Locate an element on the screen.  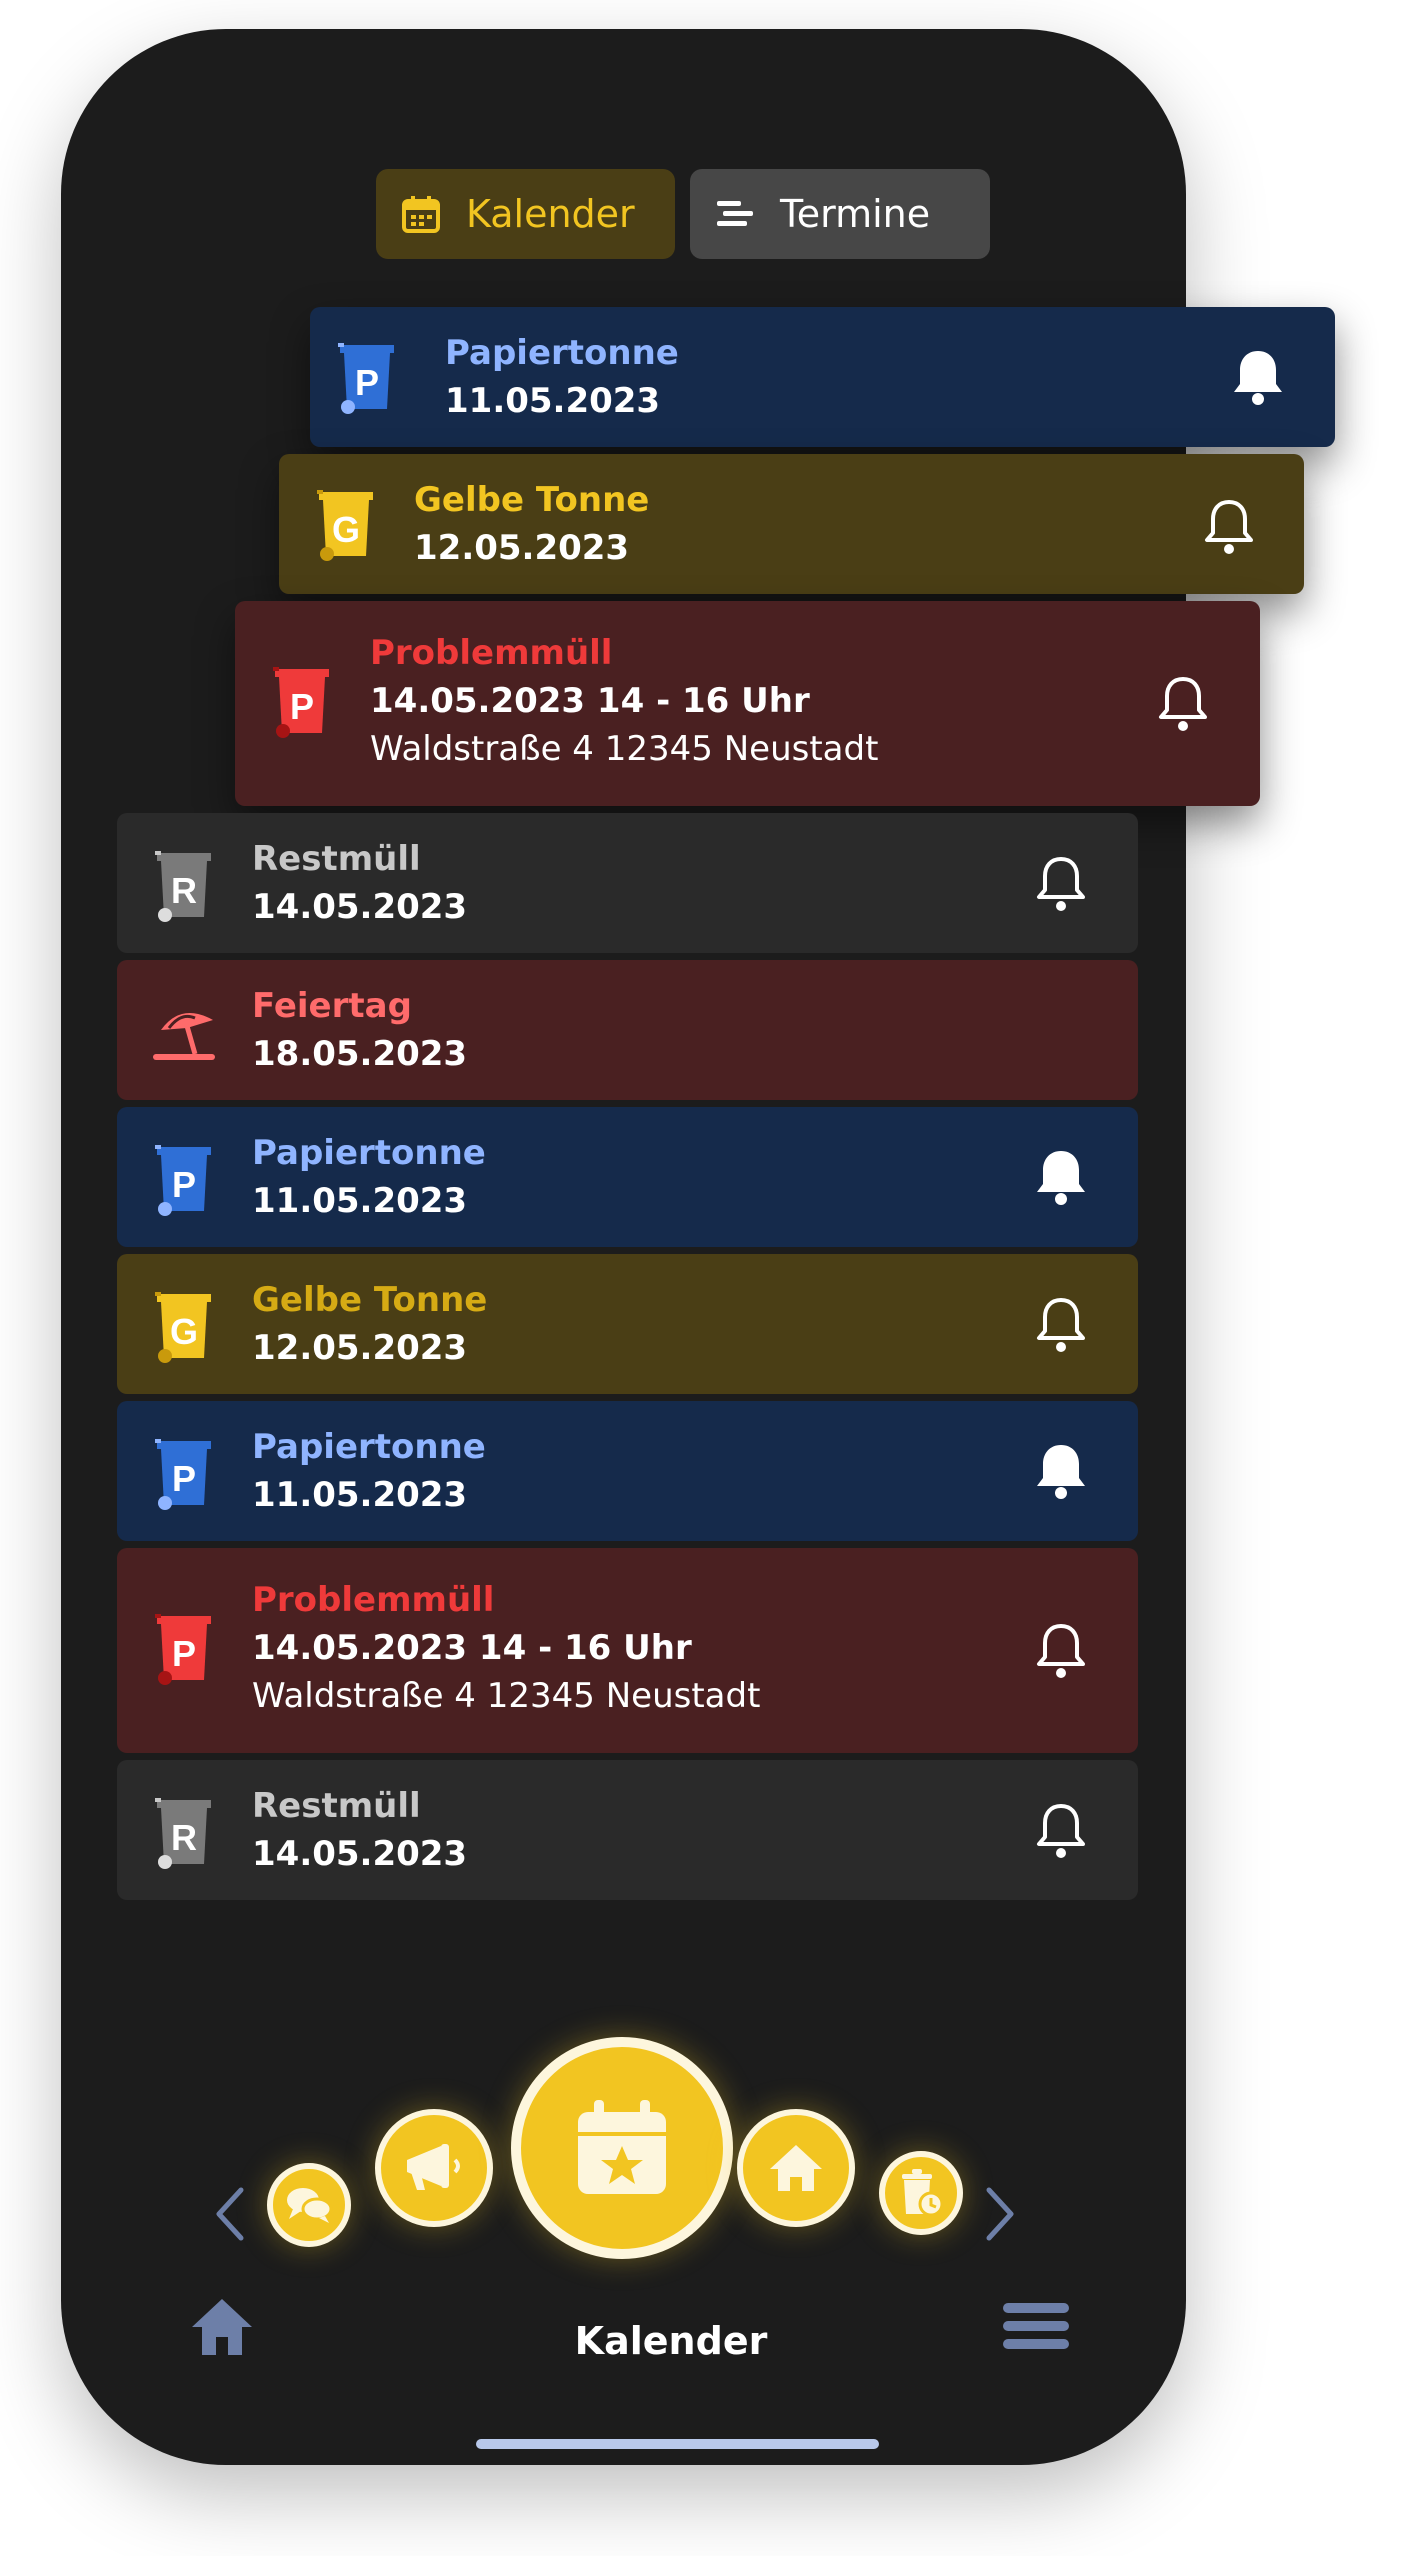
home-nav-icon is located at coordinates (222, 2327).